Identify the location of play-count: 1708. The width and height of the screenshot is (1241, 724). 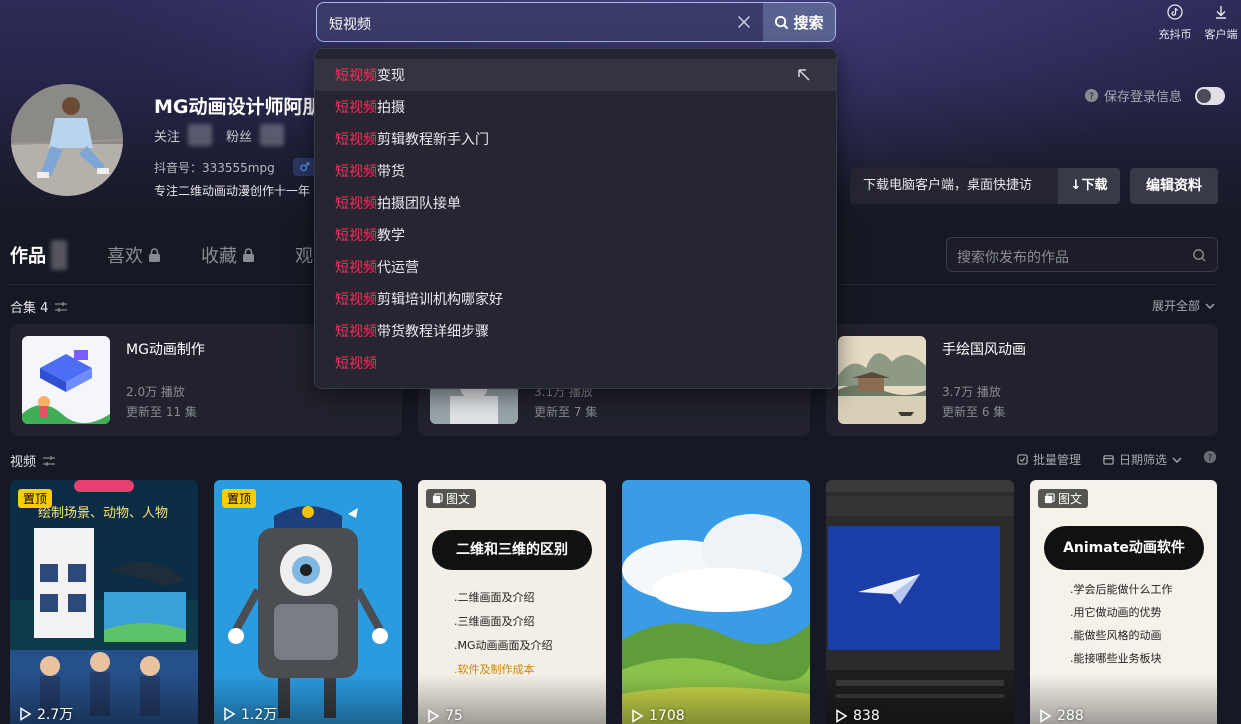
(657, 716).